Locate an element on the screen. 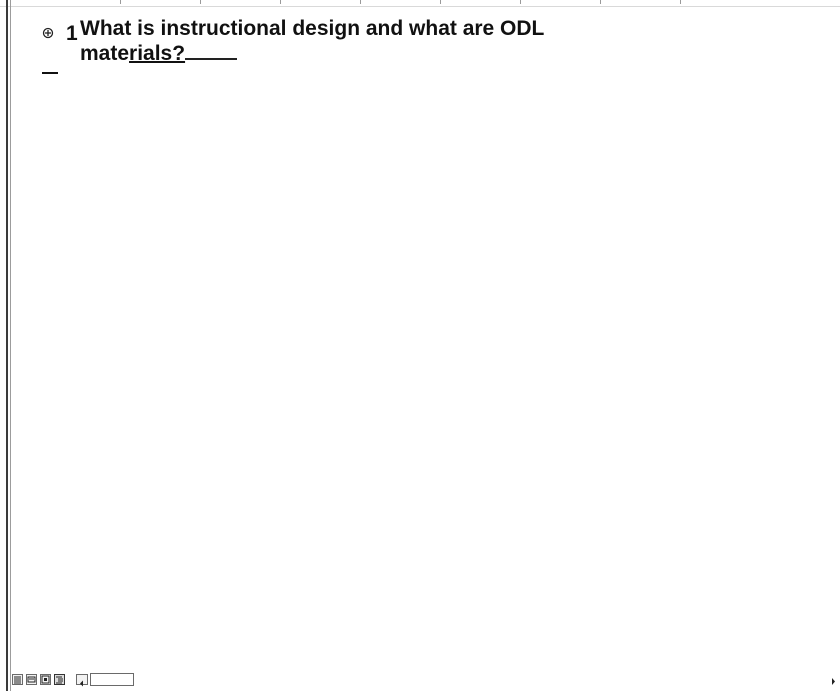  arrow-left-icon is located at coordinates (81, 683).